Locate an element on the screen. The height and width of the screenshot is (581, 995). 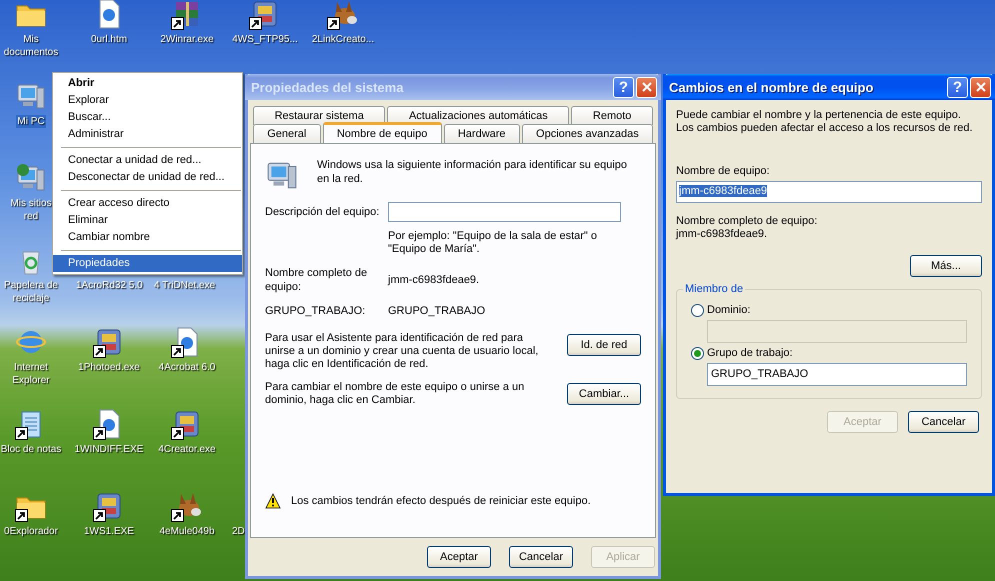
menu-item: Abrir is located at coordinates (147, 83).